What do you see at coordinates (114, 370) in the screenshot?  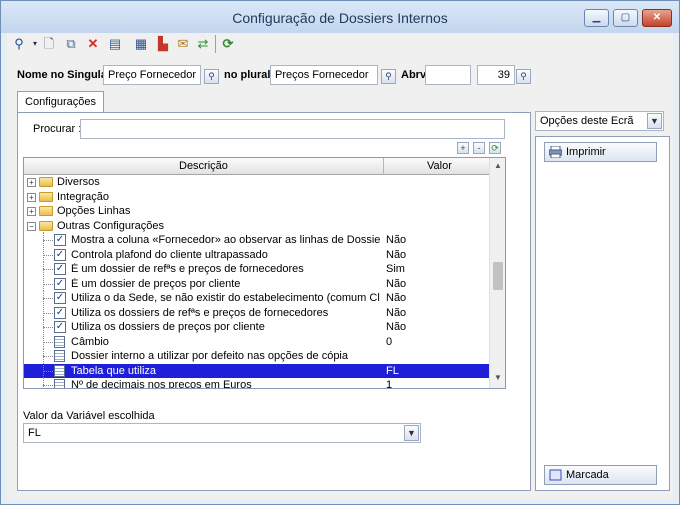 I see `row-description: Tabela que utiliza` at bounding box center [114, 370].